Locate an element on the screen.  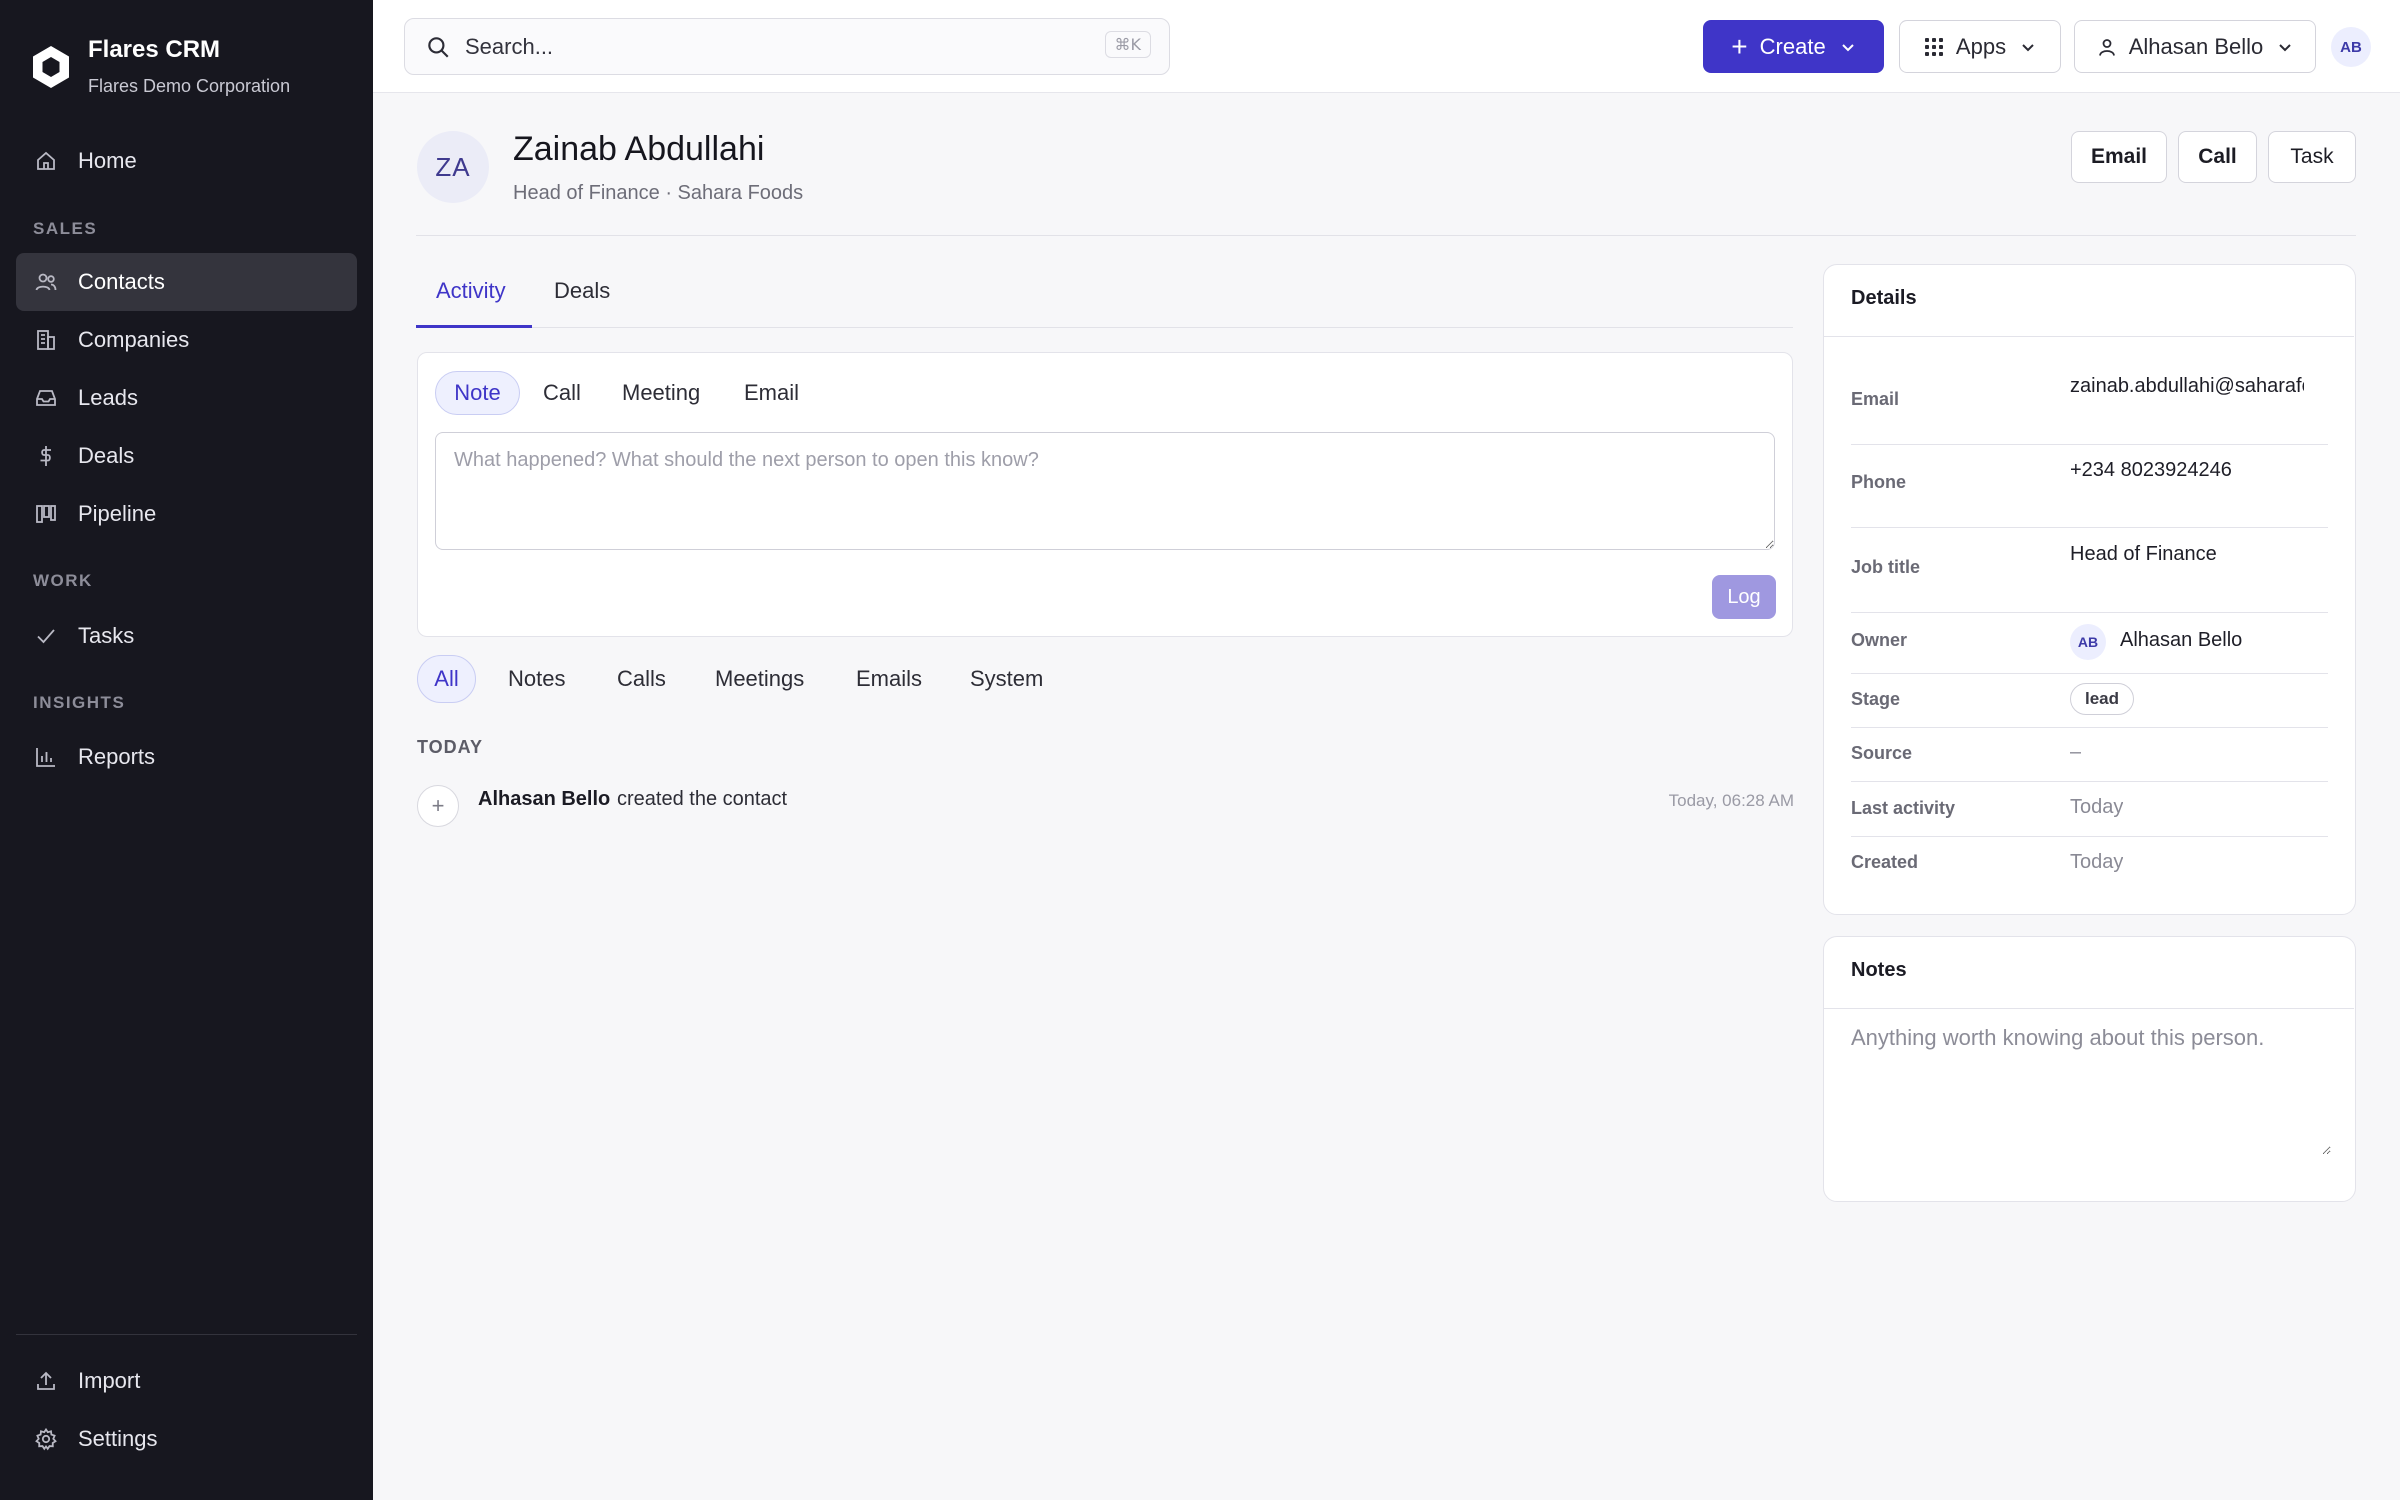
bar-chart-icon is located at coordinates (45, 757).